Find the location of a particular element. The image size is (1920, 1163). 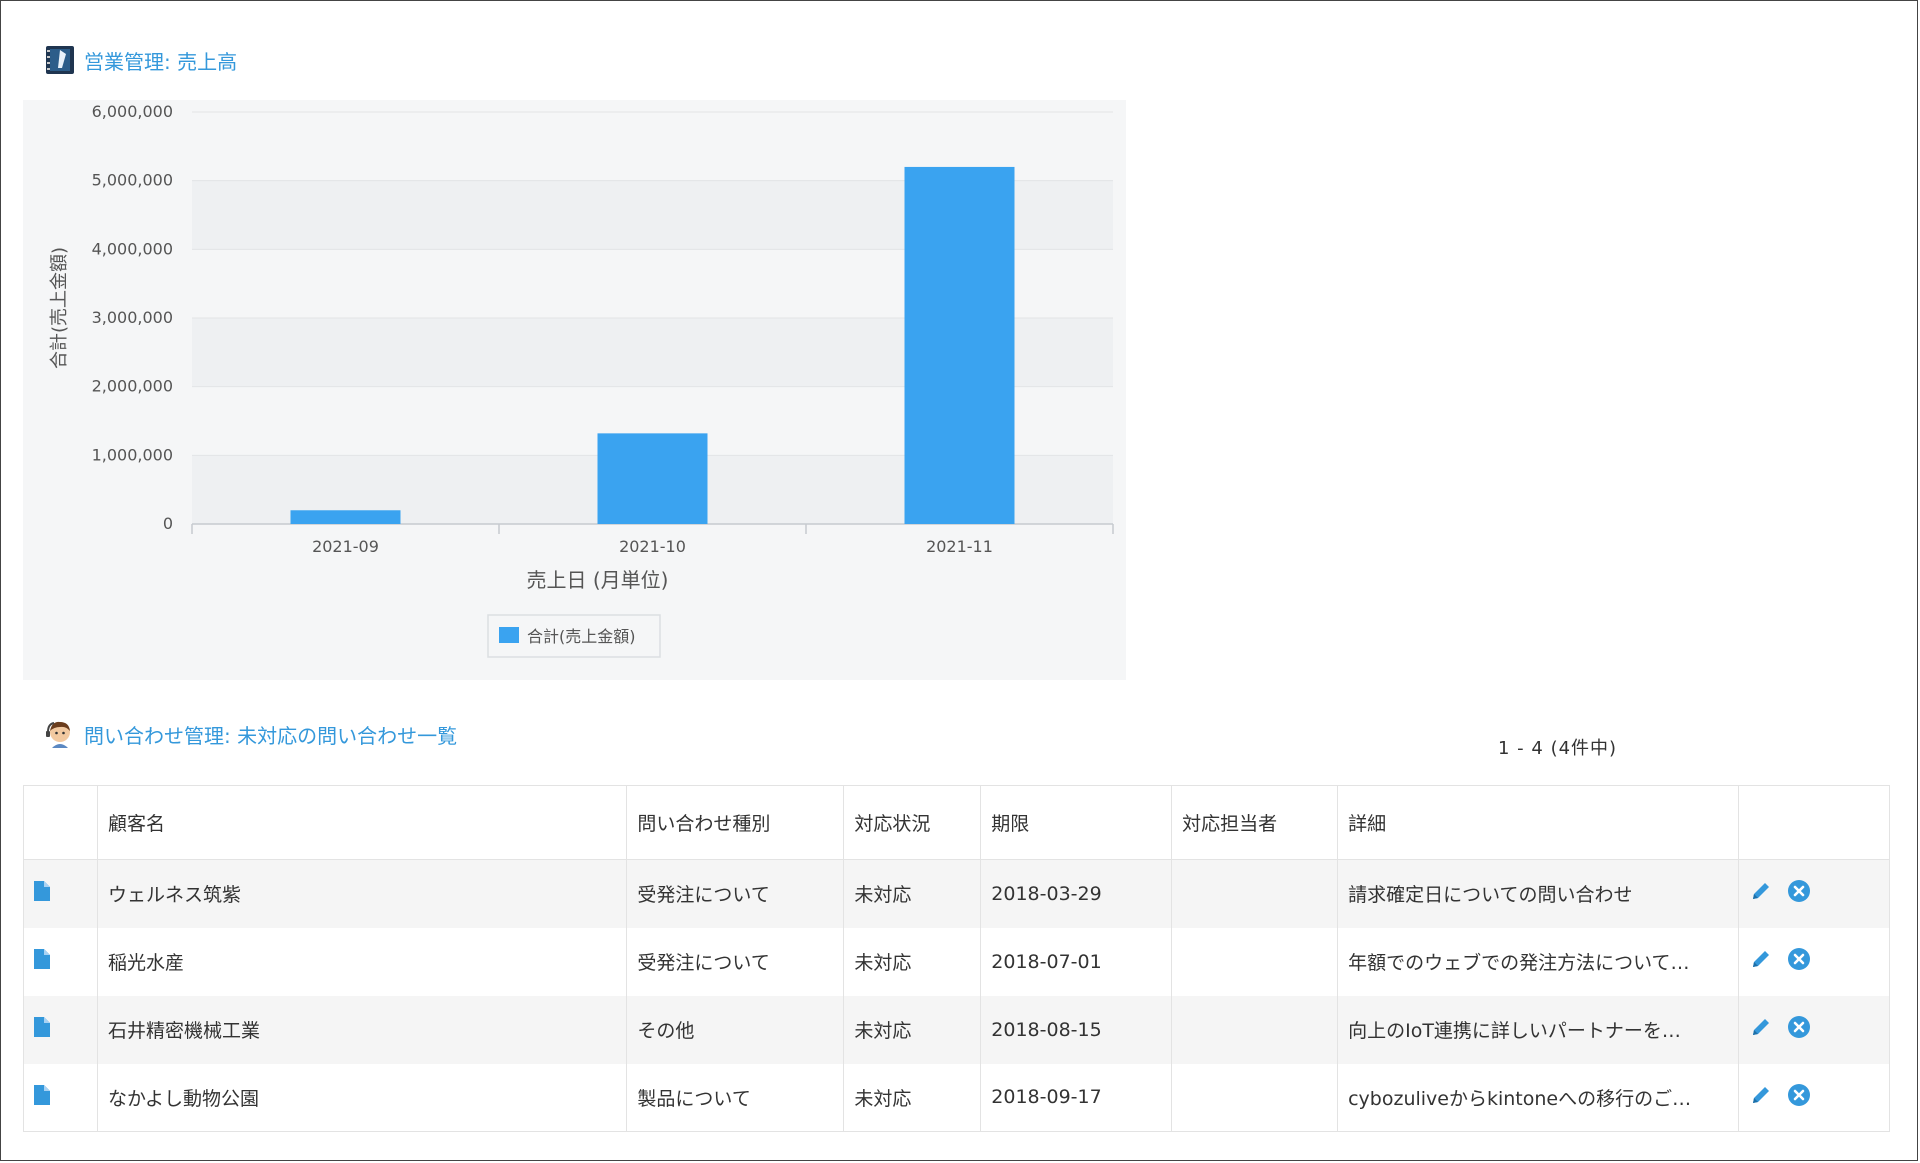

detail-text: 請求確定日についての問い合わせ is located at coordinates (1490, 895).